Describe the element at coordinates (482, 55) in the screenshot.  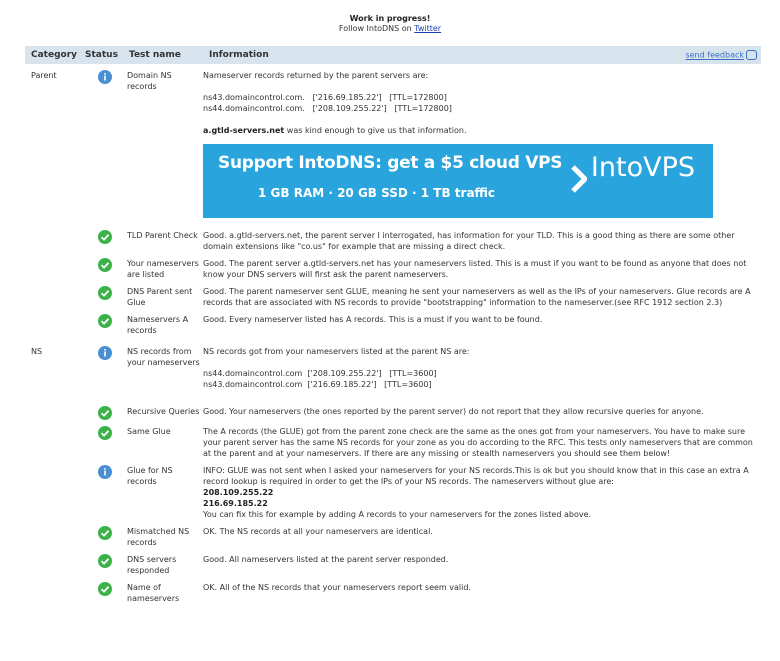
I see `col-information: Information send feedback` at that location.